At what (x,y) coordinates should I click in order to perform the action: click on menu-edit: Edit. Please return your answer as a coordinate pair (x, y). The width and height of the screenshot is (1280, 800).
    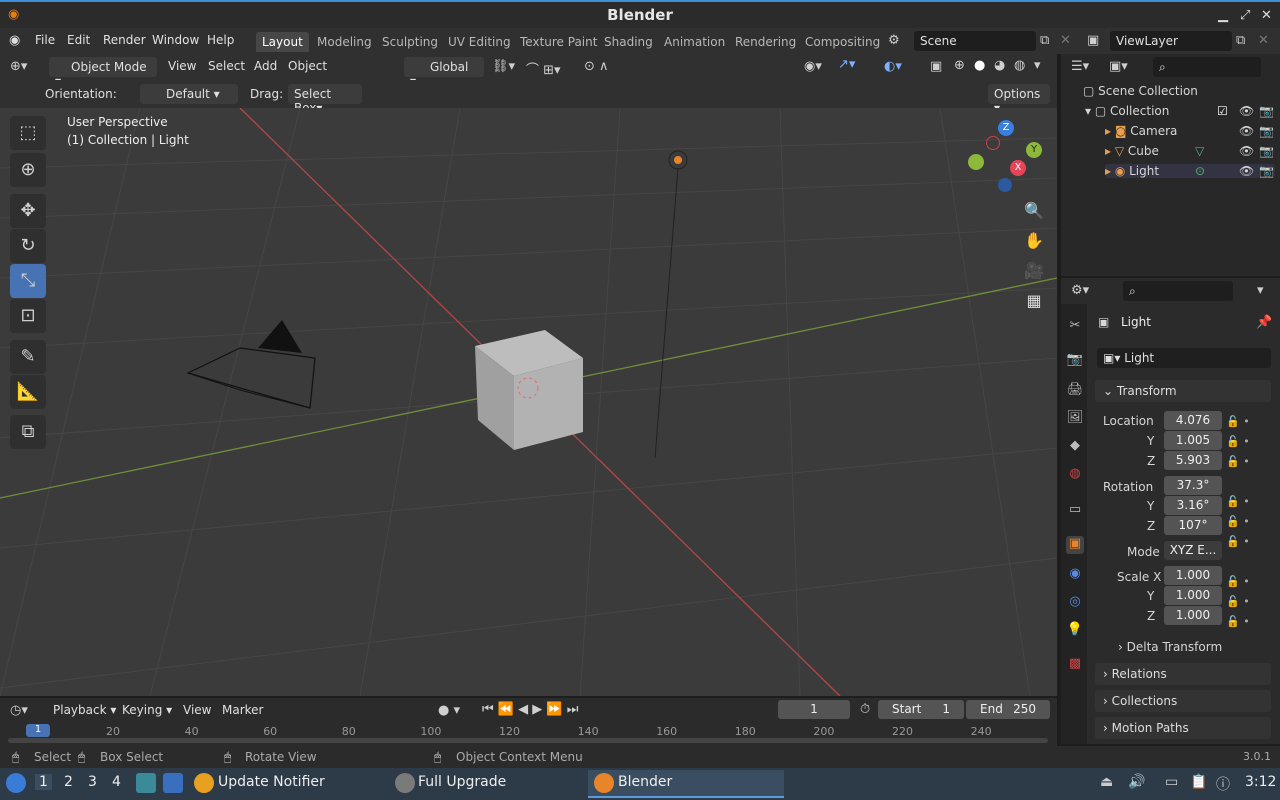
    Looking at the image, I should click on (78, 40).